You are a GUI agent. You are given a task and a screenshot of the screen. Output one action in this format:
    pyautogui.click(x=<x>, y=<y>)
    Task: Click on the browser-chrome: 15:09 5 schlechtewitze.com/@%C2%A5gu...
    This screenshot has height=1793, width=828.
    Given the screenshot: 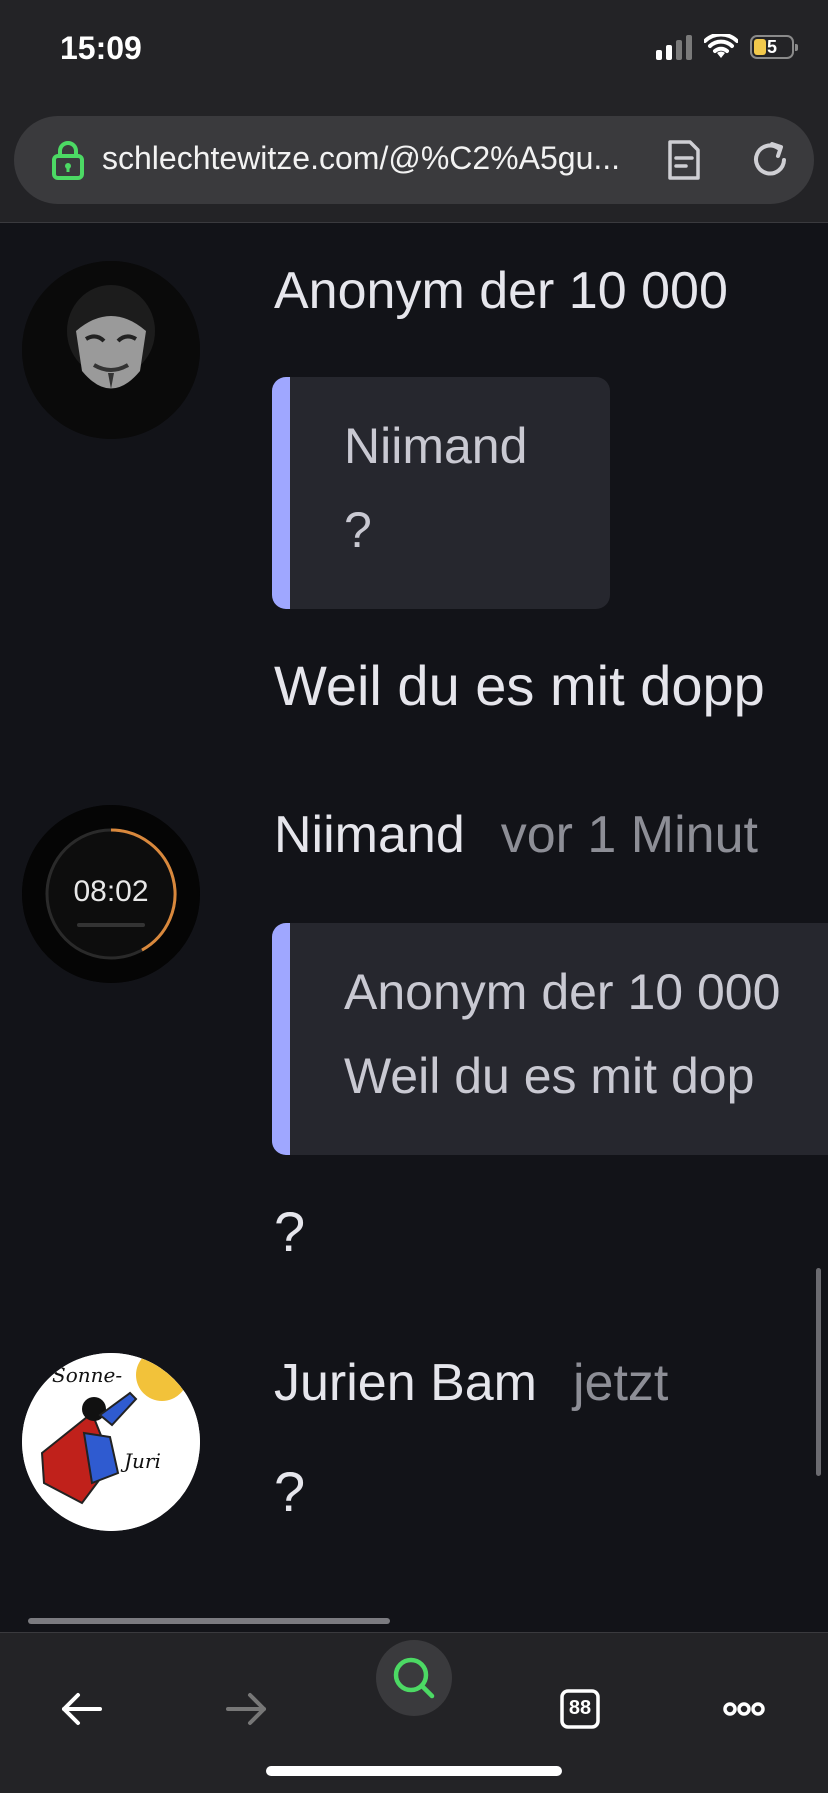 What is the action you would take?
    pyautogui.click(x=414, y=111)
    